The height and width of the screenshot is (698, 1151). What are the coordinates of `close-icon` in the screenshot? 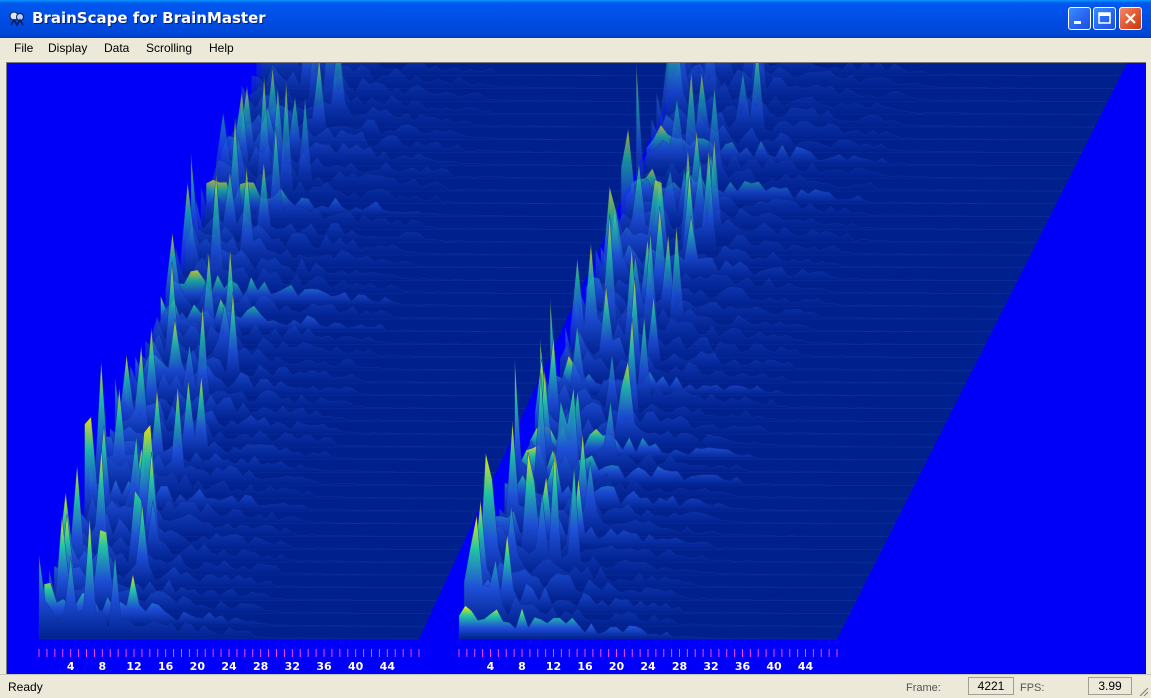 It's located at (1130, 18).